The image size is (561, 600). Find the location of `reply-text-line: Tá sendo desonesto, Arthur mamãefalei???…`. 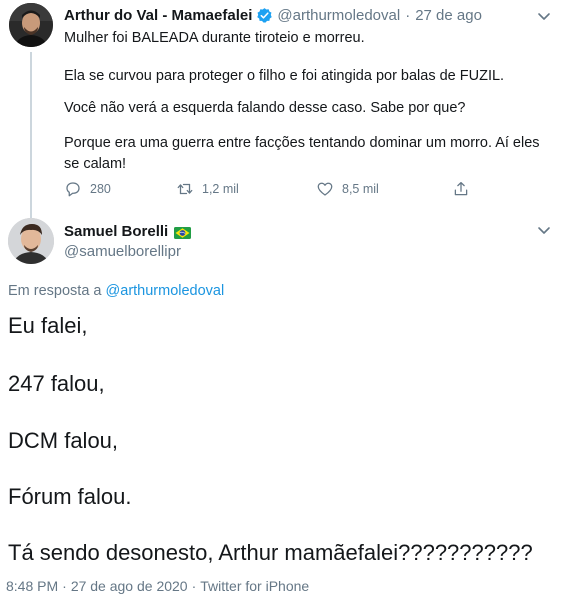

reply-text-line: Tá sendo desonesto, Arthur mamãefalei???… is located at coordinates (270, 552).